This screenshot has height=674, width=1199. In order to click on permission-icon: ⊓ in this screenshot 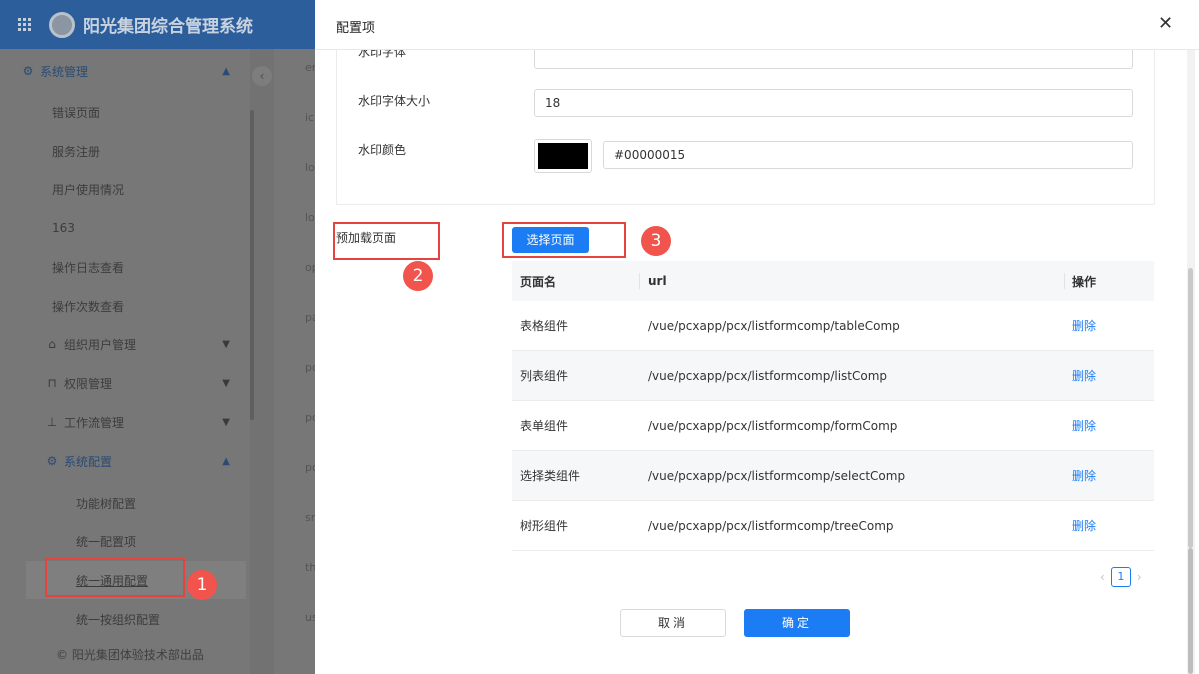, I will do `click(52, 383)`.